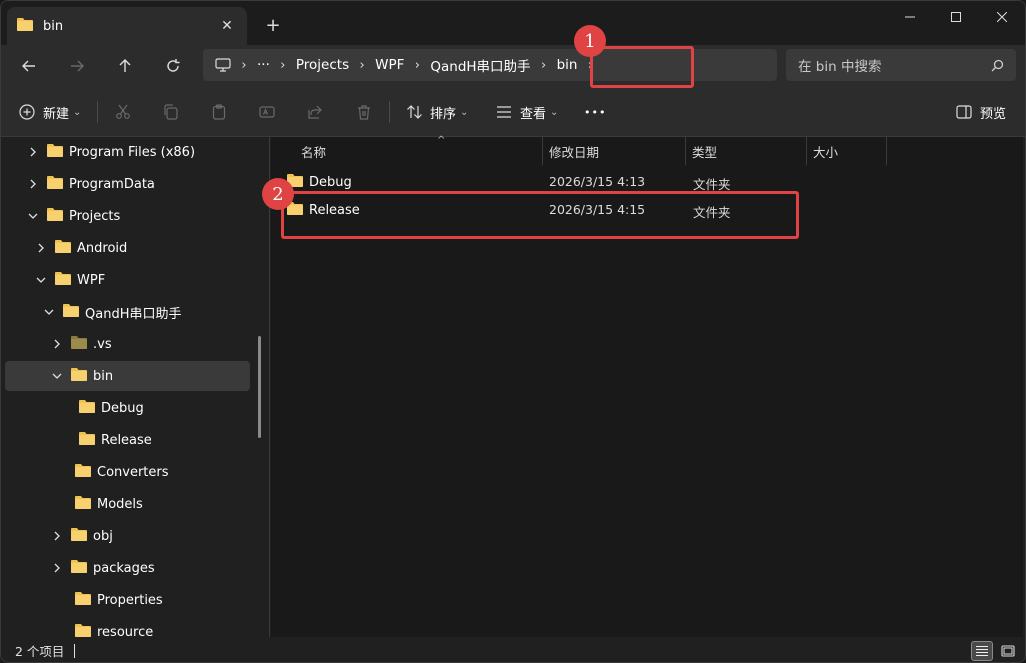  What do you see at coordinates (40, 651) in the screenshot?
I see `item-count: 2 个项目` at bounding box center [40, 651].